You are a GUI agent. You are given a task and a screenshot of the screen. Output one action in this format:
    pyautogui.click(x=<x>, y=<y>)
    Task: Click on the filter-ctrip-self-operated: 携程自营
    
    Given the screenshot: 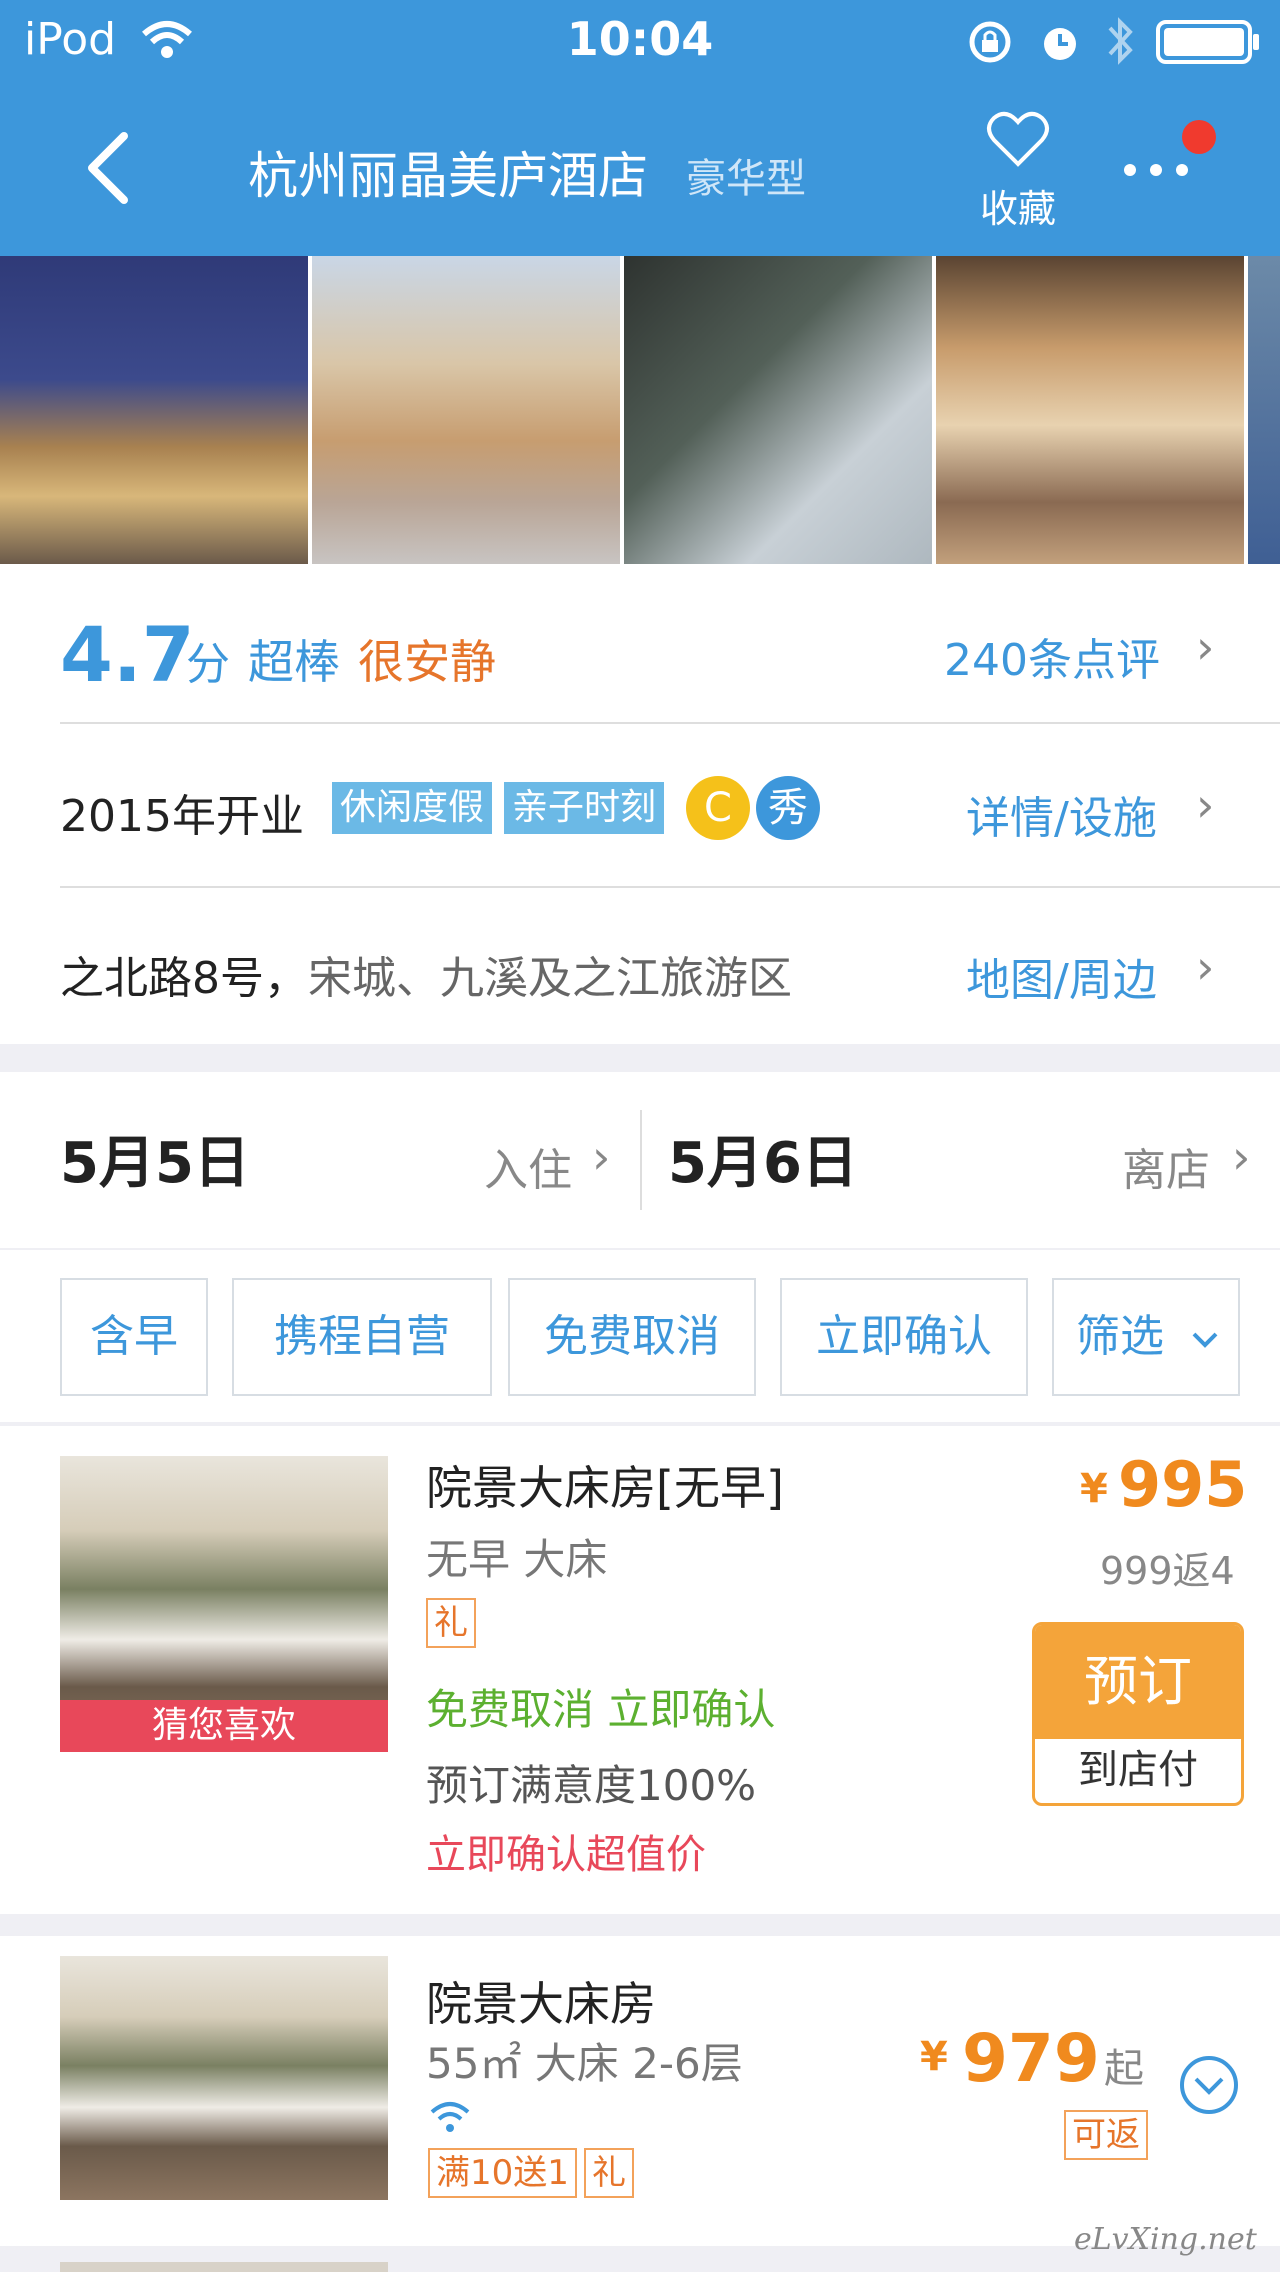 What is the action you would take?
    pyautogui.click(x=362, y=1337)
    